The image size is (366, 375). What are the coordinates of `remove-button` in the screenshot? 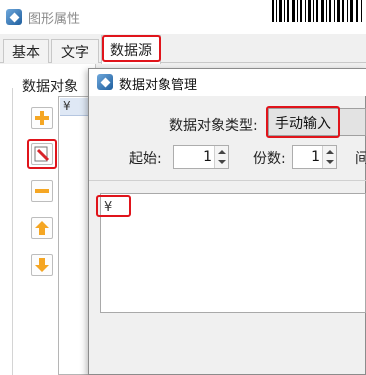 It's located at (42, 191).